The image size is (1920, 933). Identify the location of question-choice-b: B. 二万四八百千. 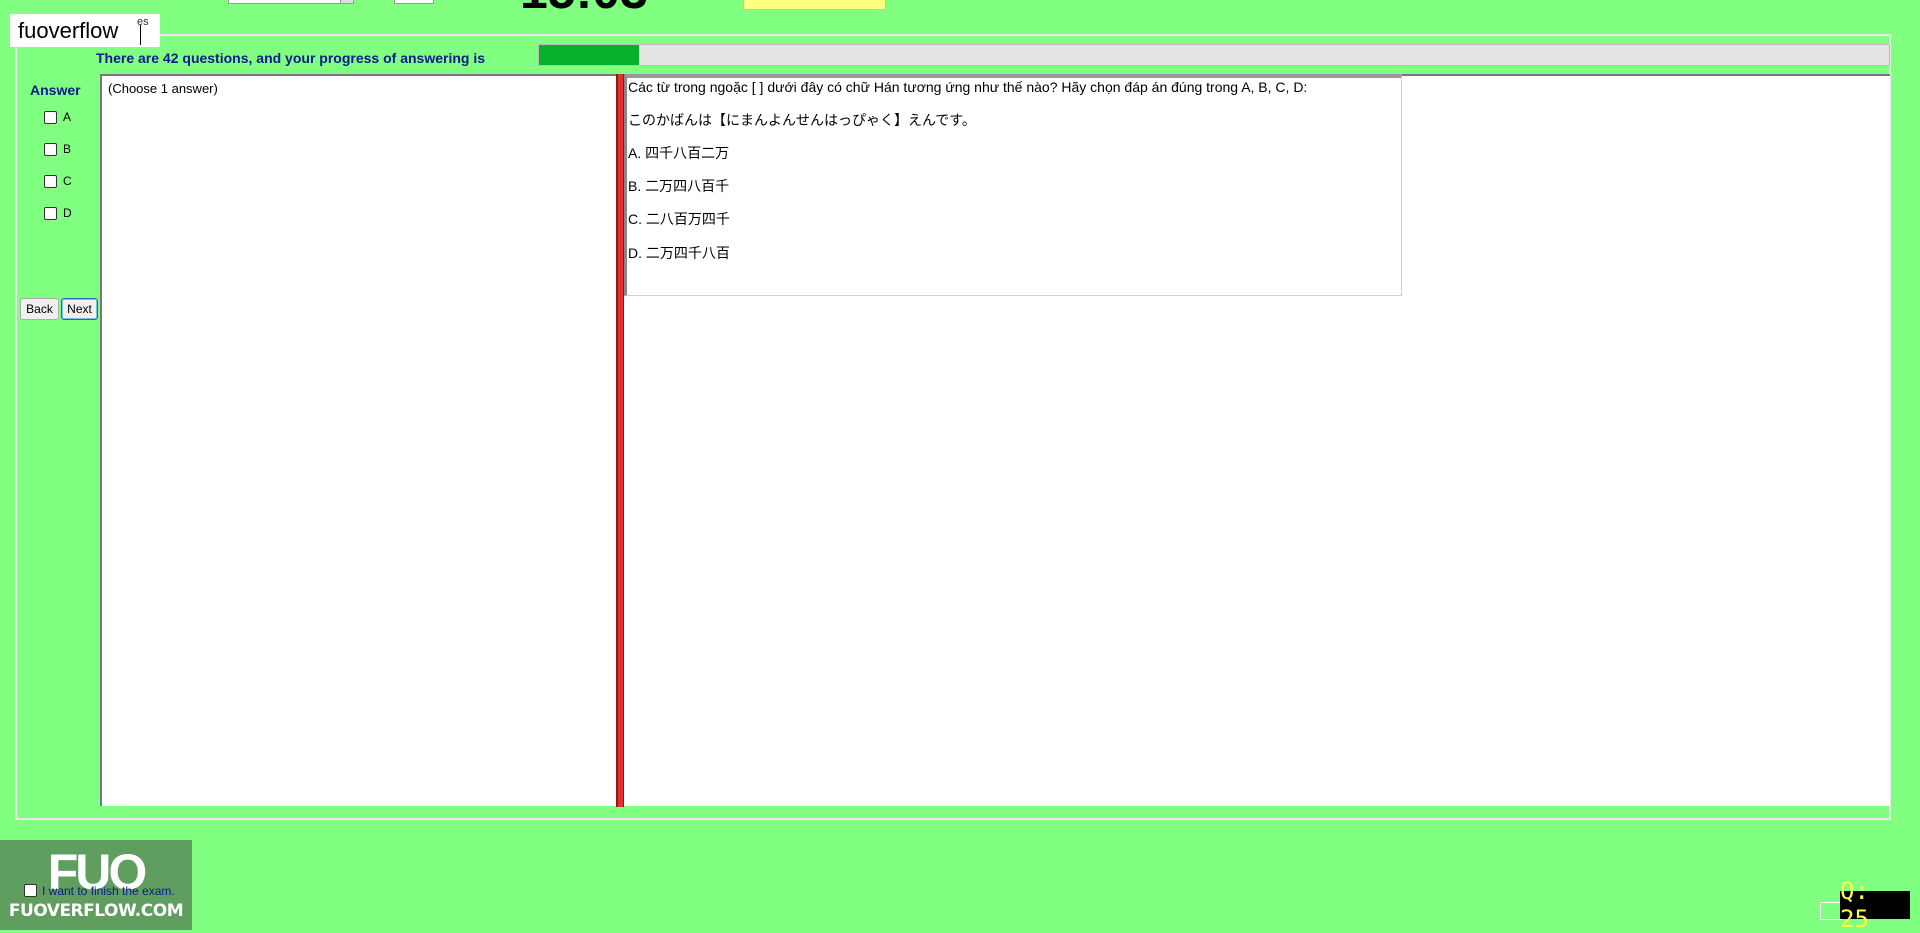
(679, 186).